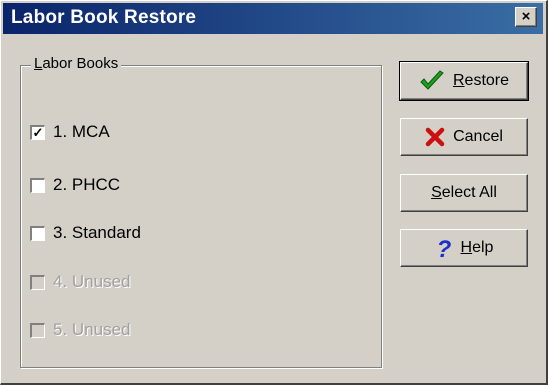  What do you see at coordinates (92, 329) in the screenshot?
I see `book-label-5: 5. Unused` at bounding box center [92, 329].